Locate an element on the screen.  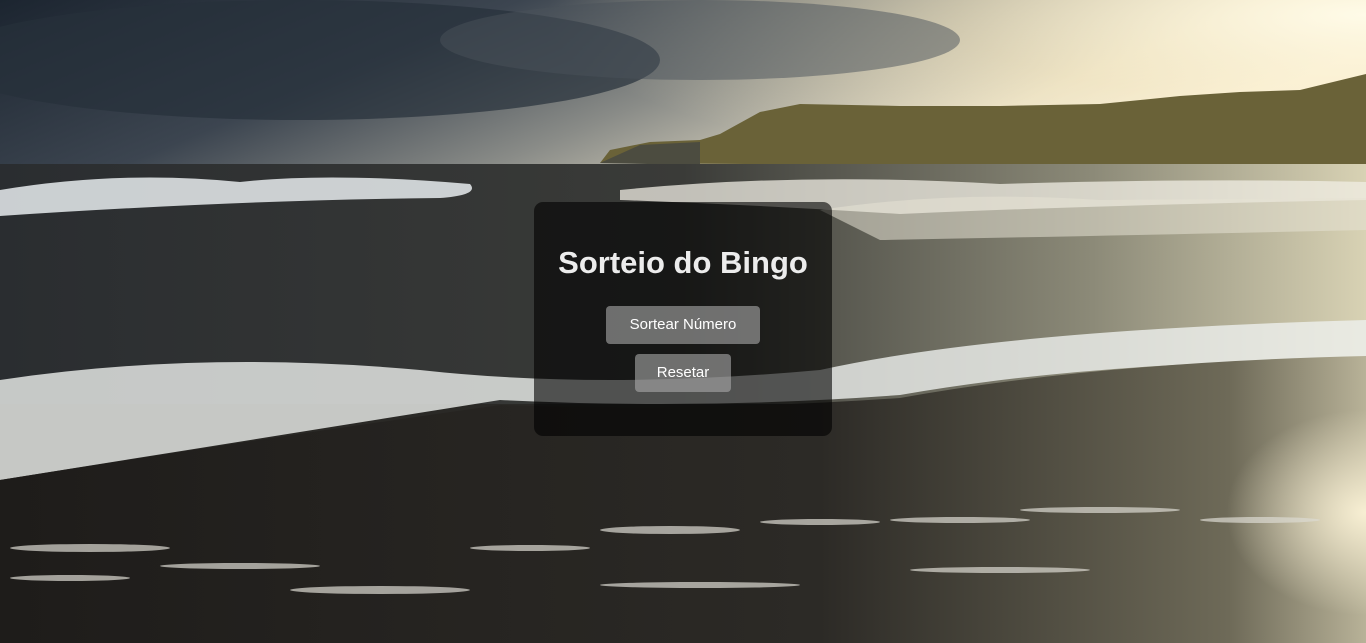
reset-button: Resetar is located at coordinates (683, 373).